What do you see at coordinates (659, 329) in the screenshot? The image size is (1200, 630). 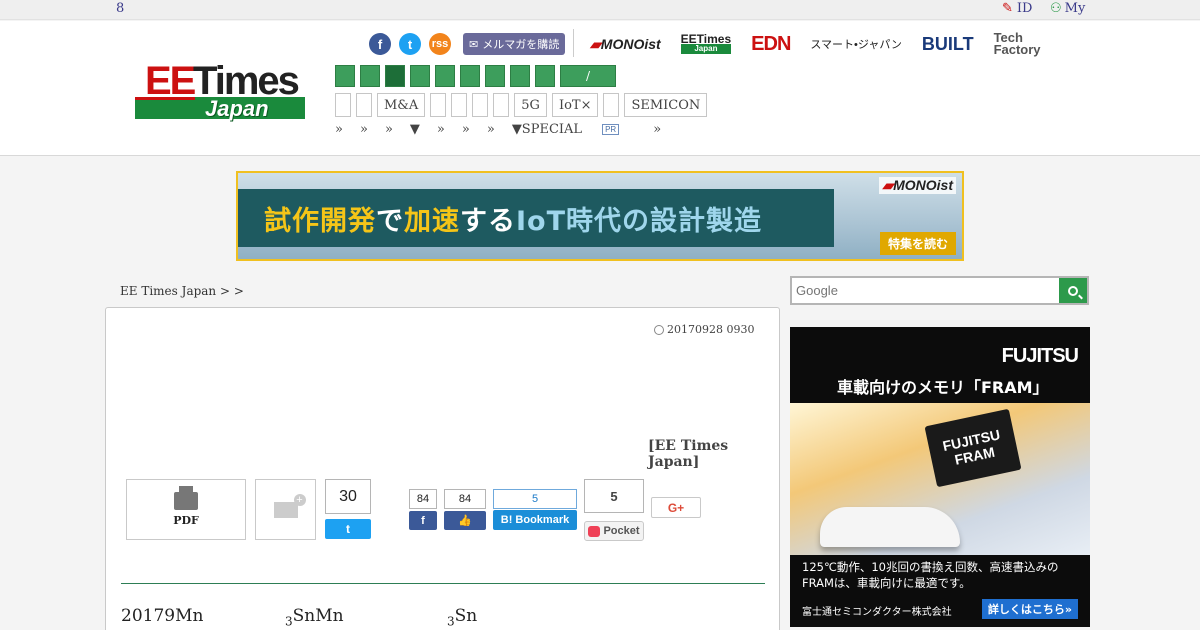 I see `clock-icon` at bounding box center [659, 329].